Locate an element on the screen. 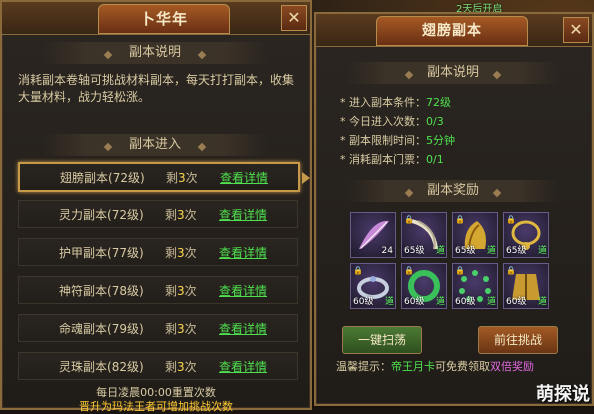 The width and height of the screenshot is (594, 414). dungeon-name: 护甲副本(77级) is located at coordinates (101, 253).